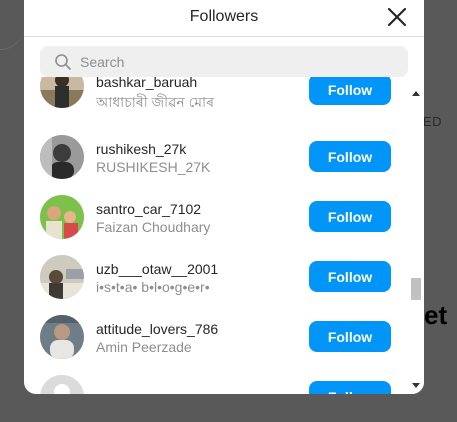  Describe the element at coordinates (240, 61) in the screenshot. I see `search-input` at that location.